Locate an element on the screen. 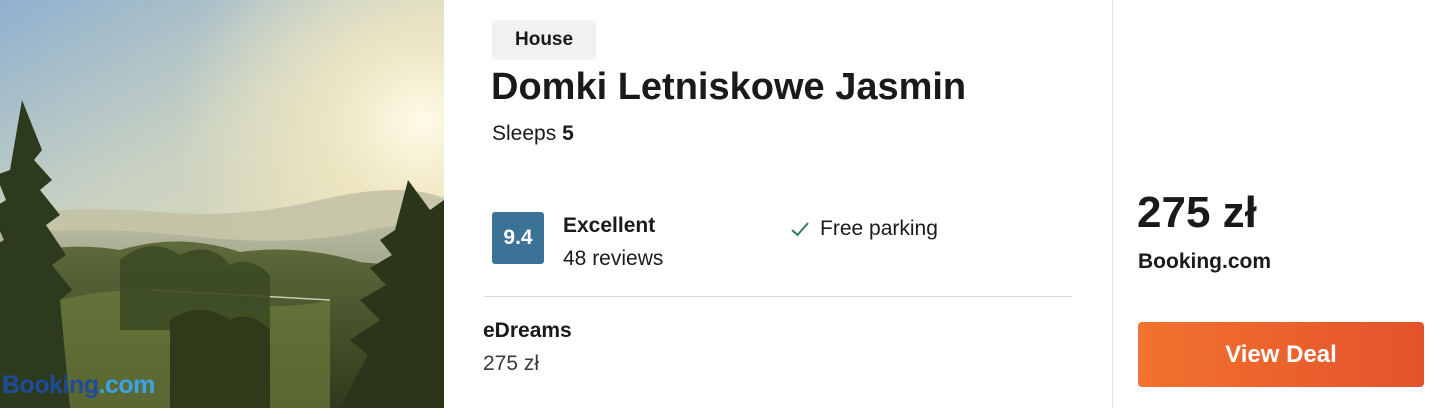 This screenshot has height=408, width=1438. other-offer-provider: eDreams is located at coordinates (527, 331).